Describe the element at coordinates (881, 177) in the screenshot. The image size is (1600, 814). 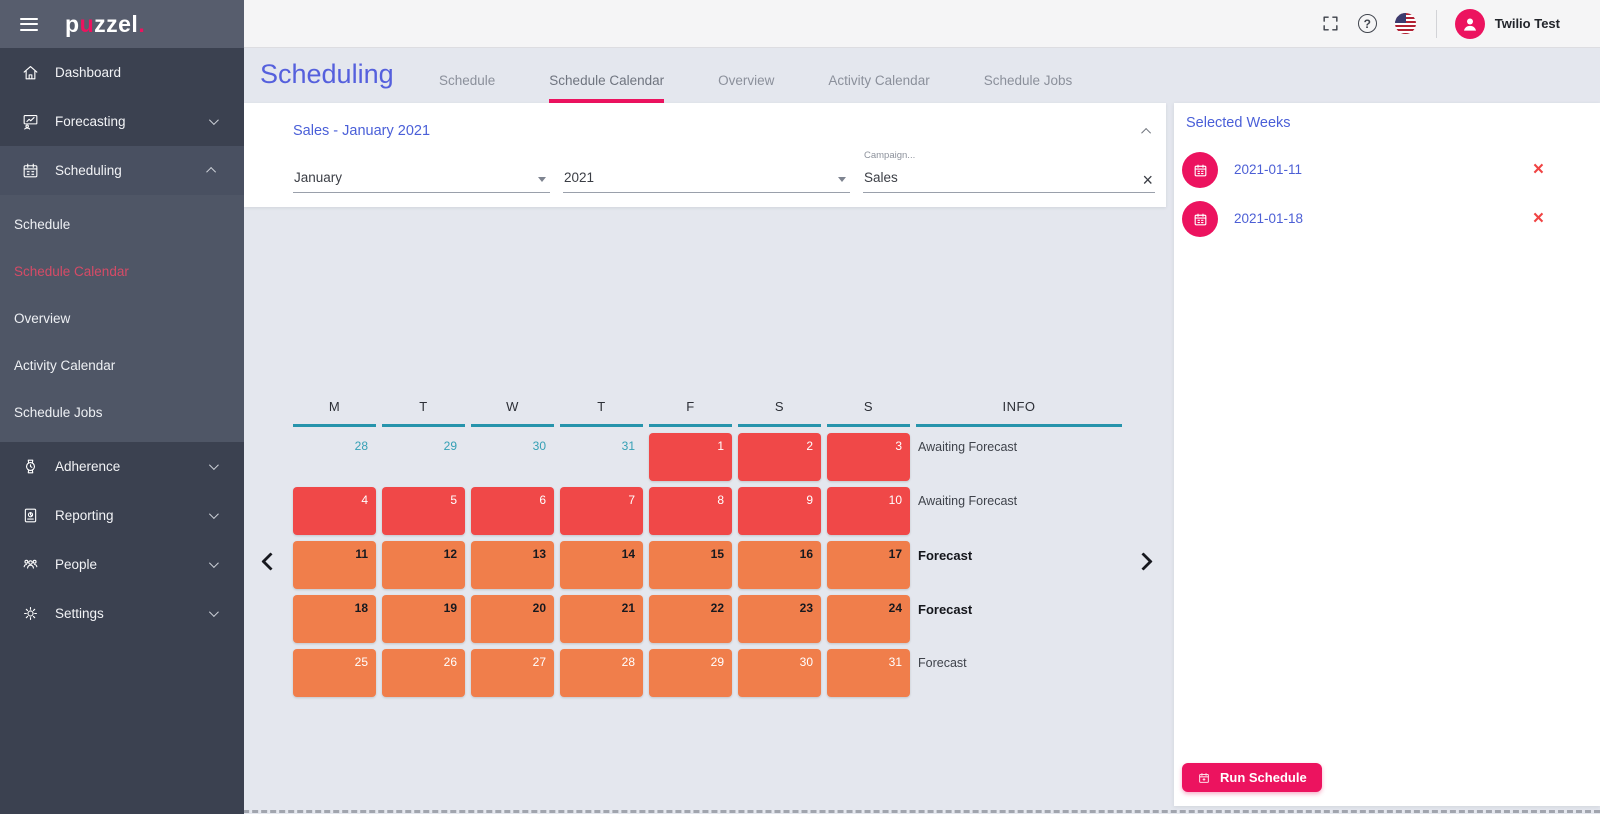
I see `campaign-field-value: Sales` at that location.